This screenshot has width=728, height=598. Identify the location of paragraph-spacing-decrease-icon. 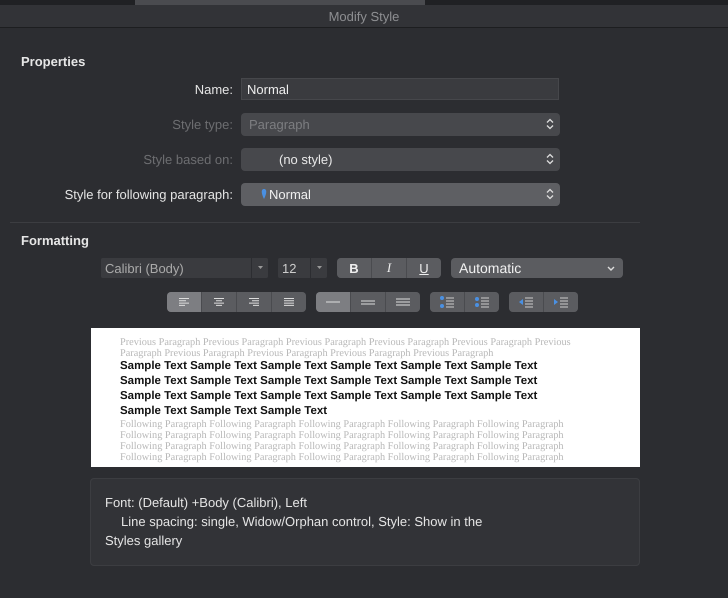
(447, 302).